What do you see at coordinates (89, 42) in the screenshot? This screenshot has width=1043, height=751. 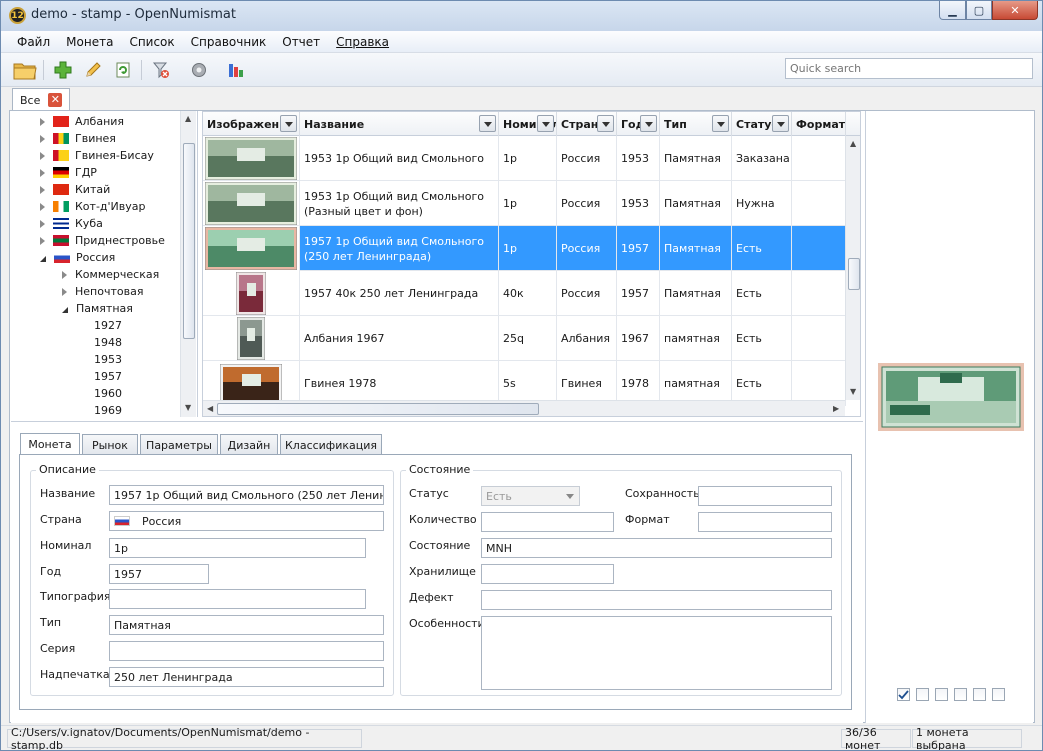 I see `menu-coin: Монета` at bounding box center [89, 42].